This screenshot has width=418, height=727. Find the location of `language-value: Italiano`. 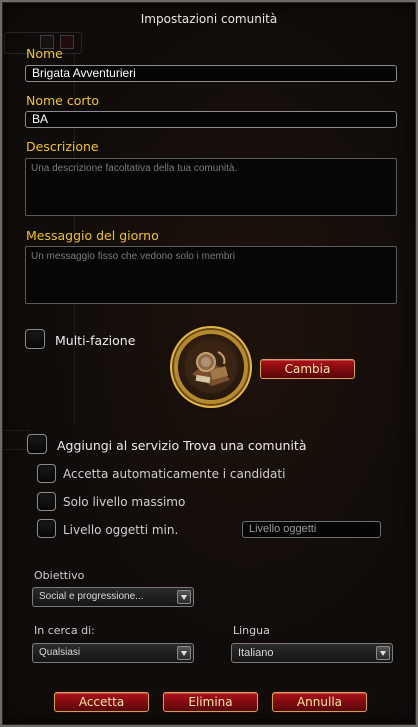

language-value: Italiano is located at coordinates (256, 653).